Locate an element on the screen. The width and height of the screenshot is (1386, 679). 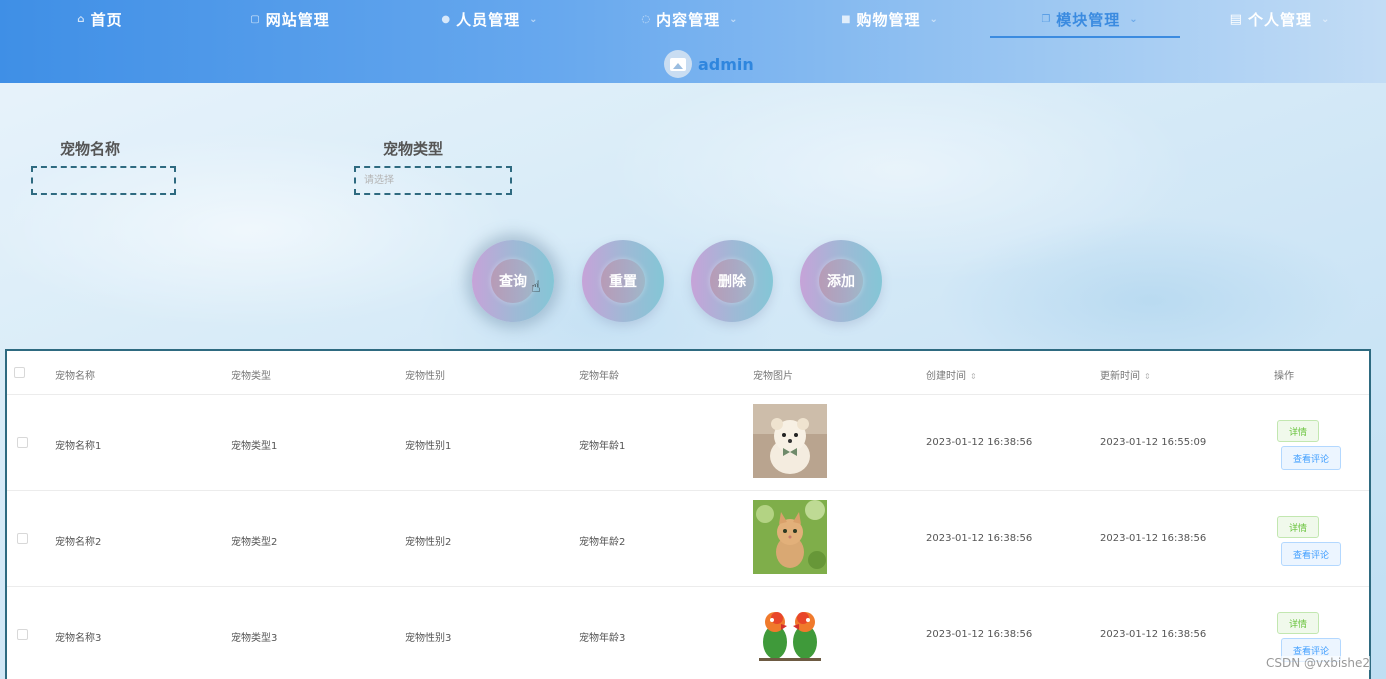
table-header: 宠物名称 宠物类型 宠物性别 宠物年龄 宠物图片 创建时间 ⇕ 更新时间 ⇕ 操作 is located at coordinates (688, 373).